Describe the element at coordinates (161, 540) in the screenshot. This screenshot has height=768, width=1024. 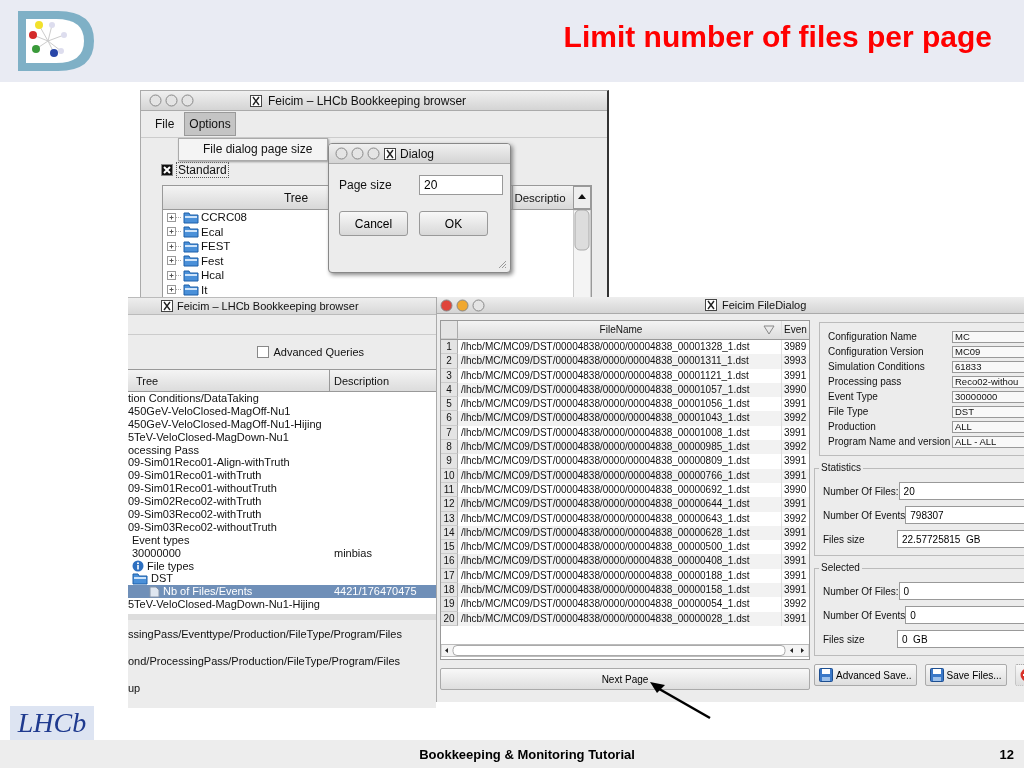
I see `tree-item: Event types` at that location.